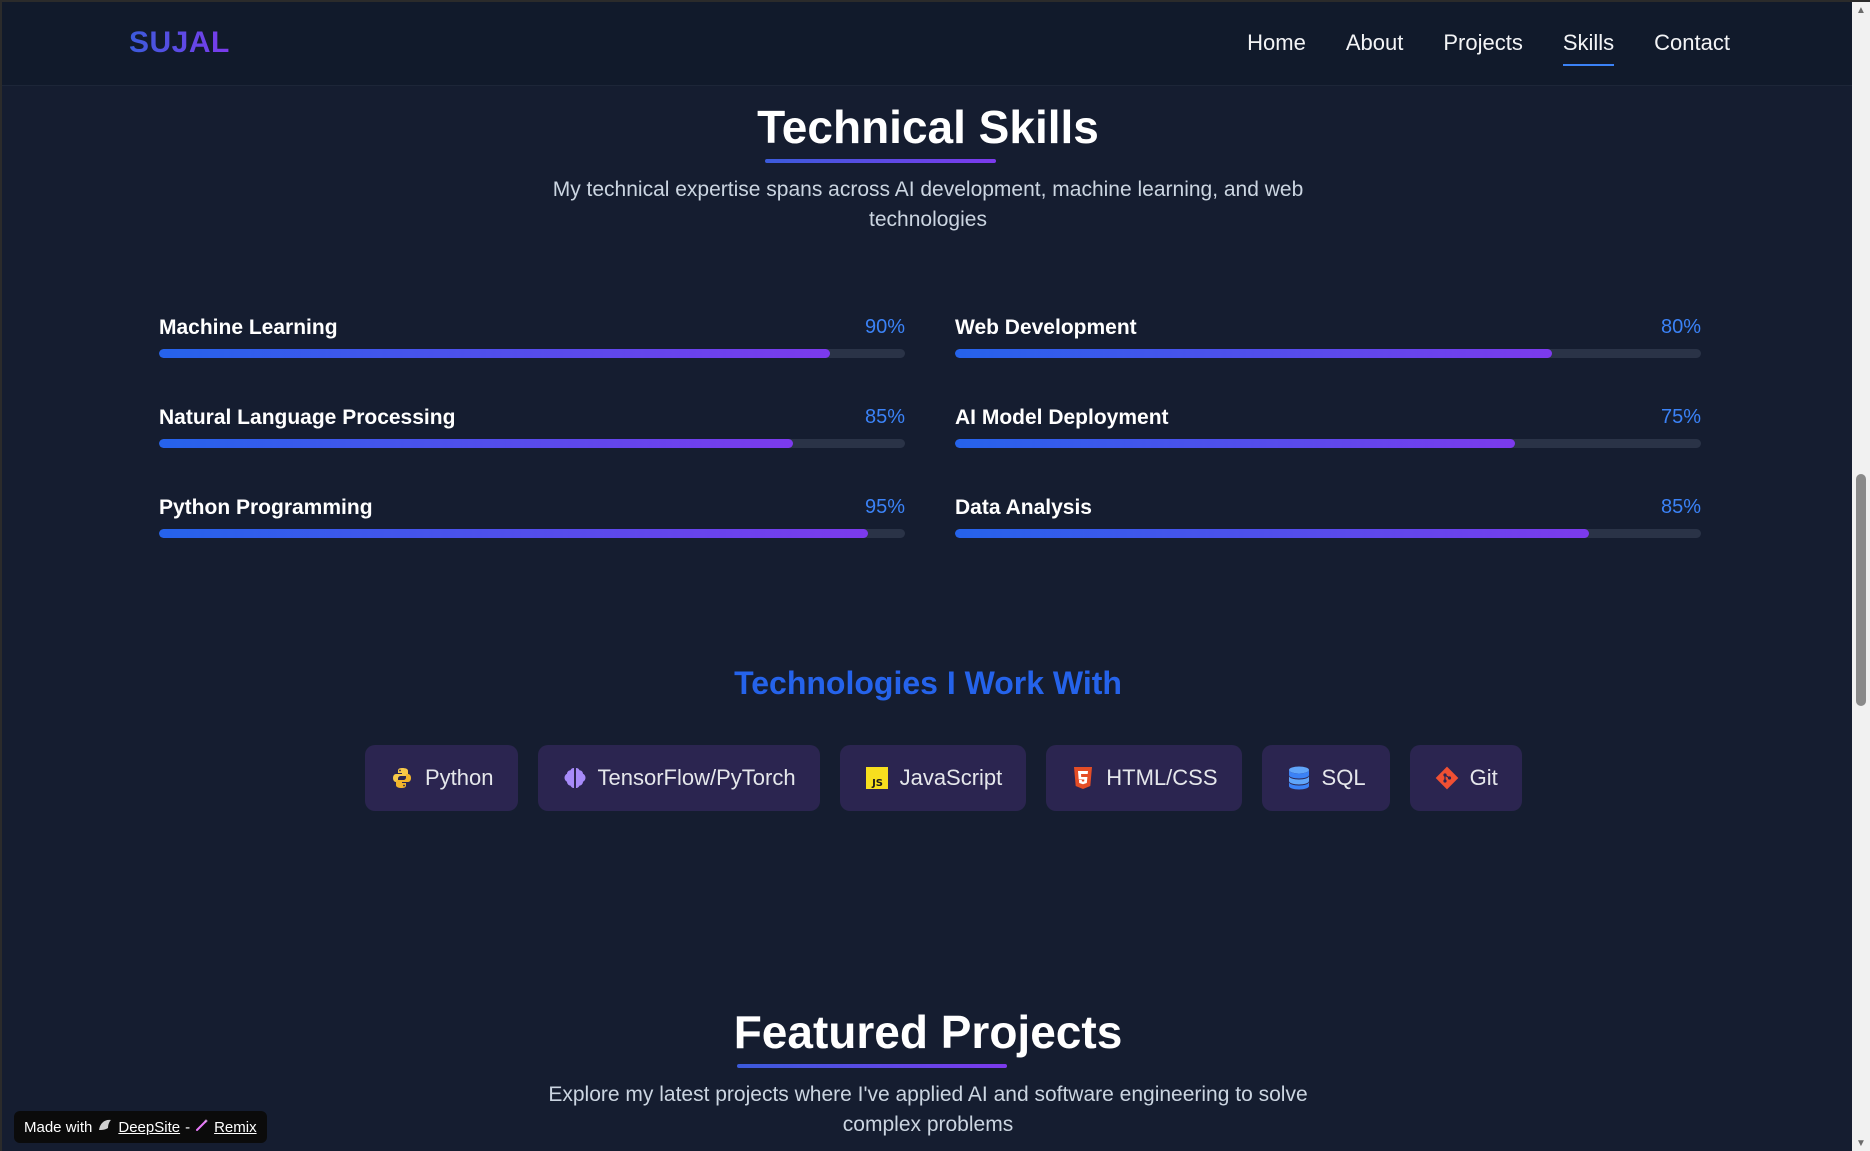 The width and height of the screenshot is (1870, 1151). I want to click on navbar: SUJAL Home About Projects Skills Contact, so click(928, 44).